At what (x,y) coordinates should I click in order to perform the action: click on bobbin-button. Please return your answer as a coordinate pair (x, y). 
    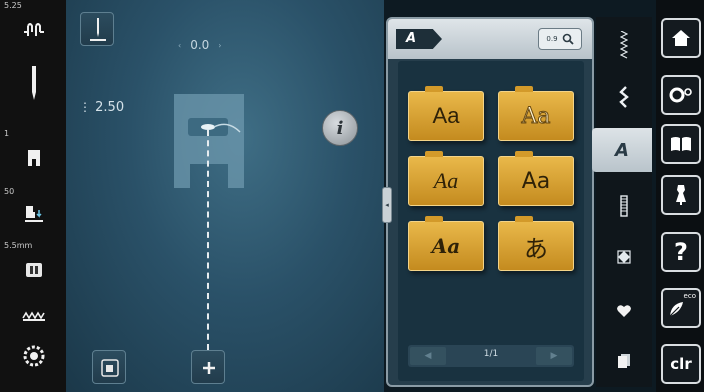
    Looking at the image, I should click on (33, 364).